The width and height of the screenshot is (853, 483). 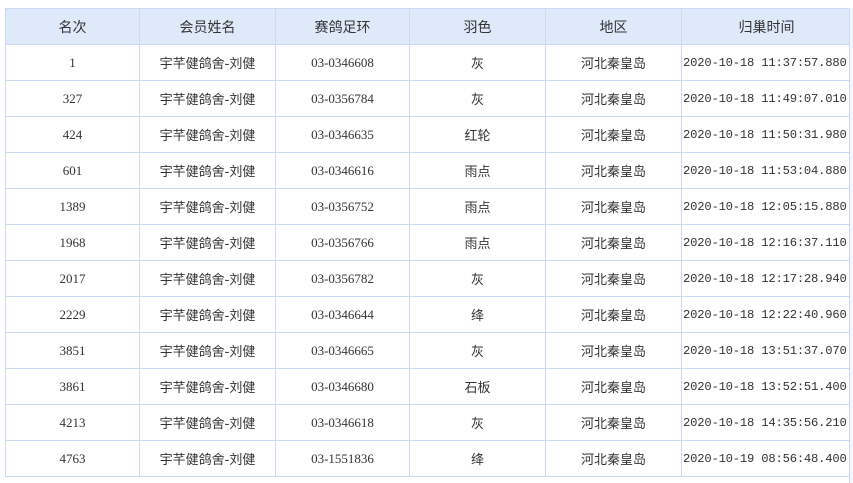 What do you see at coordinates (766, 458) in the screenshot?
I see `cell-return-time: 2020-10-19 08:56:48.400` at bounding box center [766, 458].